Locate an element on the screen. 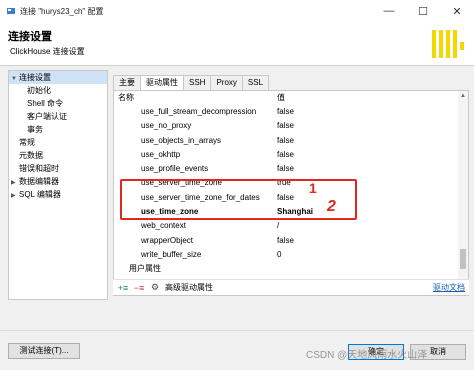 The height and width of the screenshot is (370, 474). tree-item: ▶ 数据编辑器 is located at coordinates (58, 181).